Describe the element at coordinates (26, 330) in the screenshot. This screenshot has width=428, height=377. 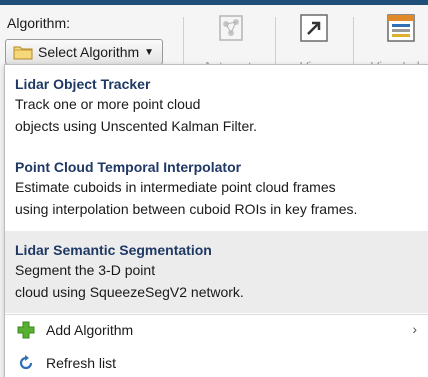
I see `add-icon` at that location.